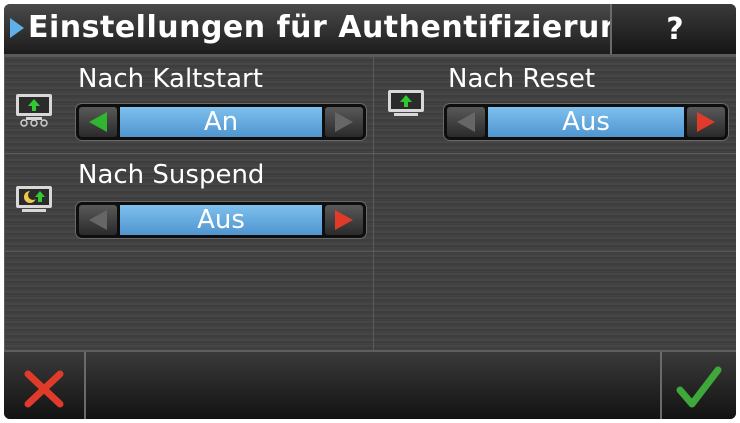  I want to click on value-spinner-suspend: Aus, so click(221, 220).